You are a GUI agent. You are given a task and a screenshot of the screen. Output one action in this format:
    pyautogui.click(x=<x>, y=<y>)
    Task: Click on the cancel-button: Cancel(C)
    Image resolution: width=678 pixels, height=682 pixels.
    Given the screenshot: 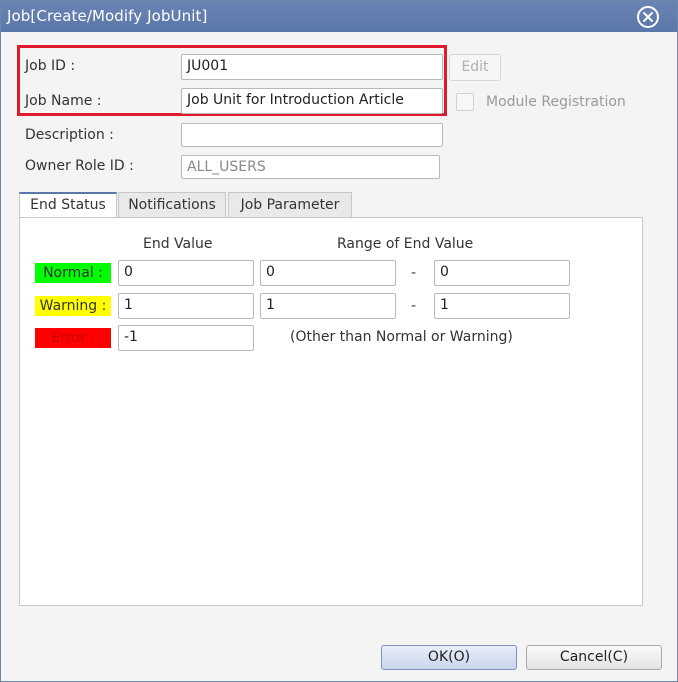 What is the action you would take?
    pyautogui.click(x=594, y=657)
    